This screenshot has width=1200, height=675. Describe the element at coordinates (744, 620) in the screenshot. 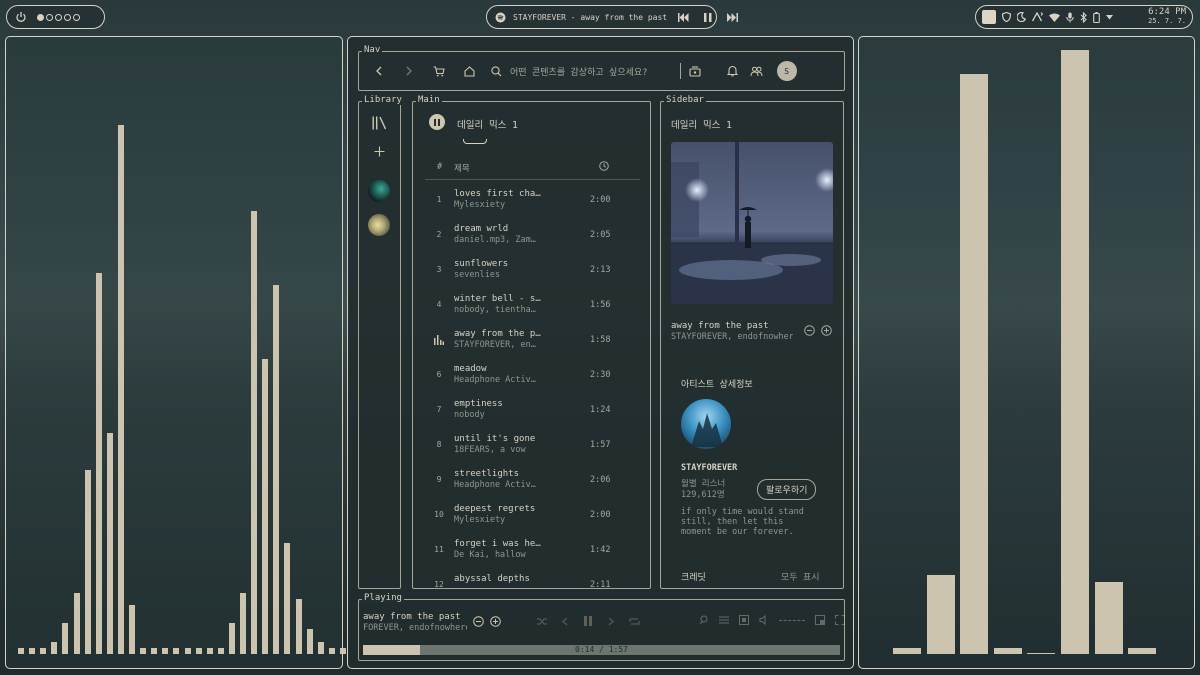

I see `devices-icon` at that location.